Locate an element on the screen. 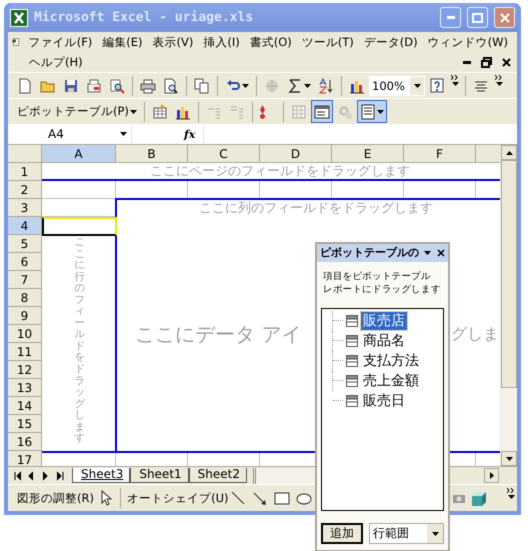  close-button is located at coordinates (504, 17).